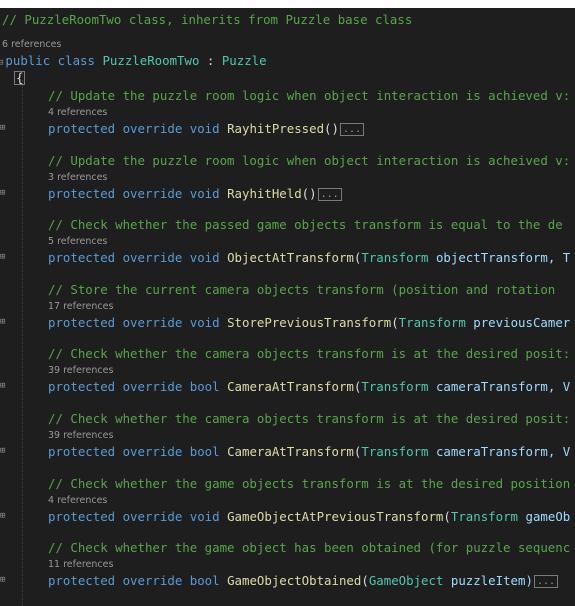  I want to click on method-name: RayhitPressed, so click(275, 128).